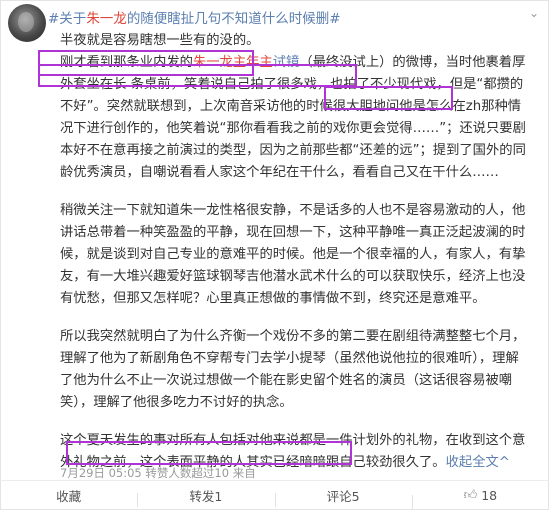 This screenshot has width=549, height=510. I want to click on avatar, so click(27, 23).